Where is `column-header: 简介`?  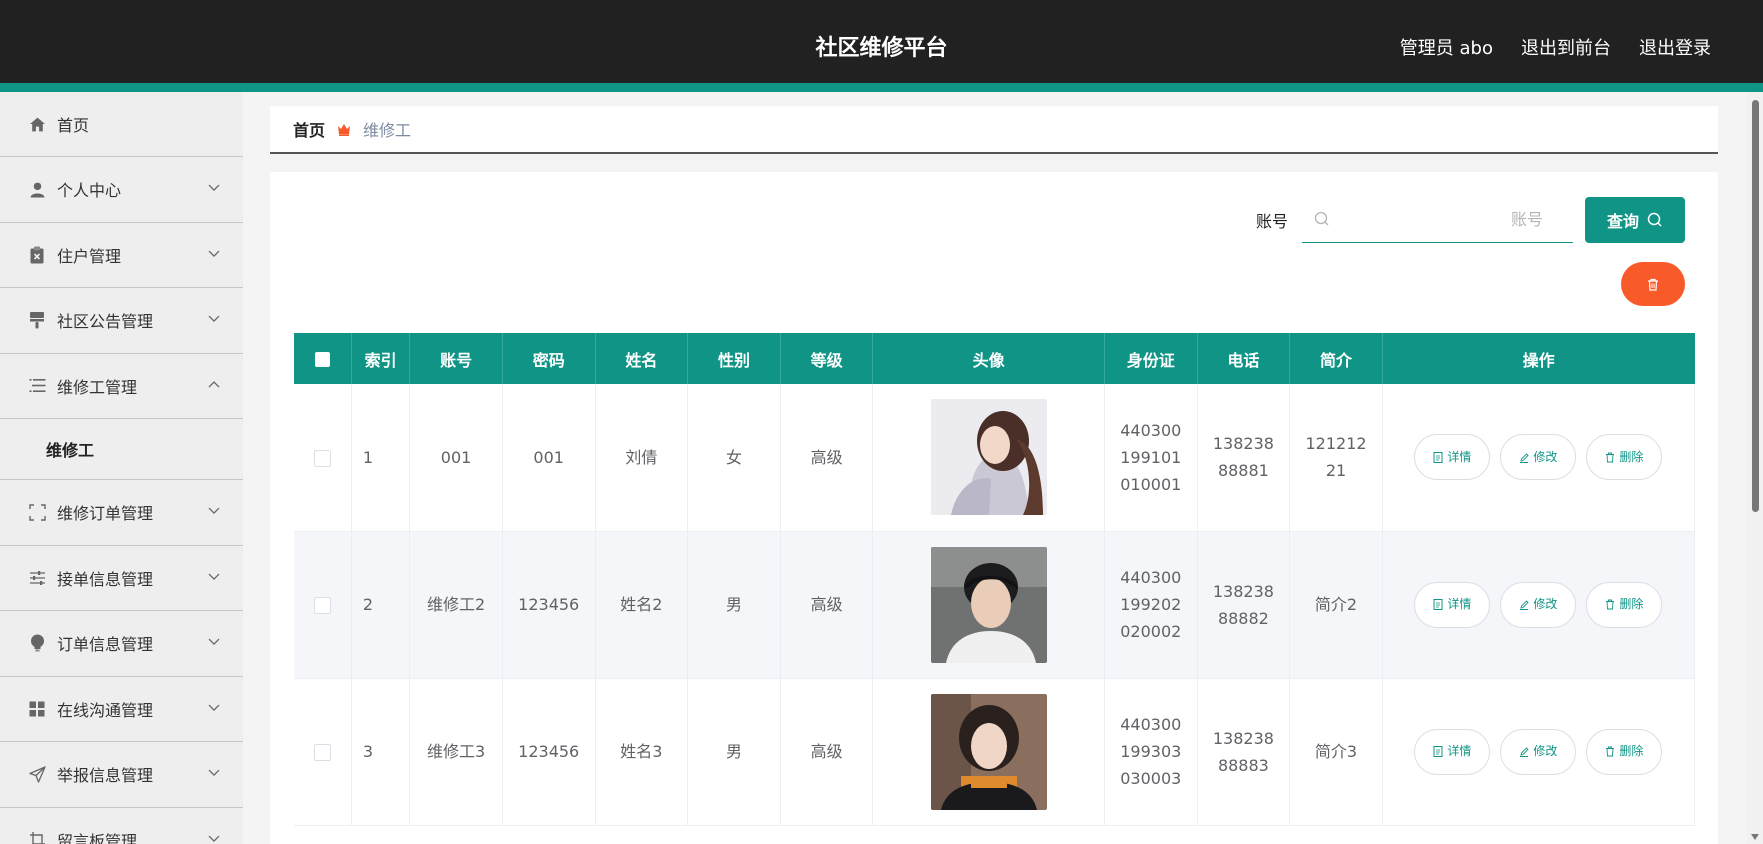
column-header: 简介 is located at coordinates (1336, 358).